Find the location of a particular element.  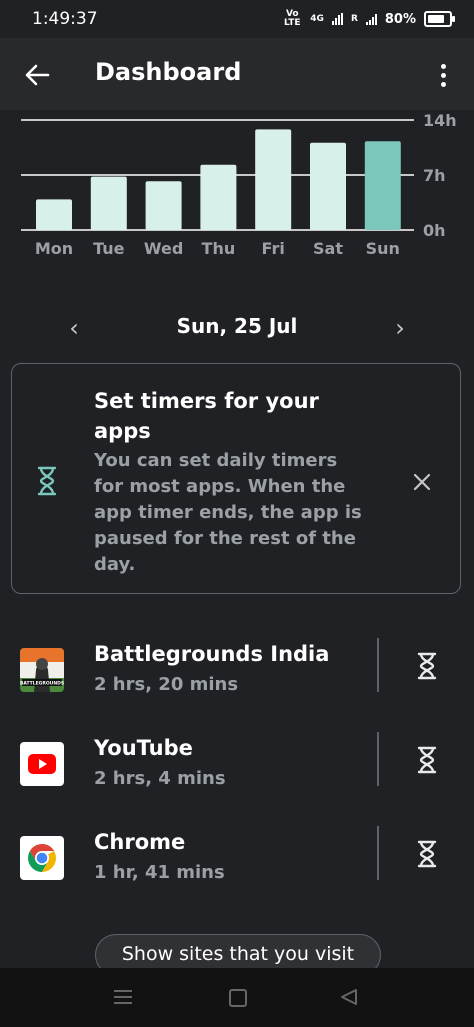

app-usage-time: 2 hrs, 20 mins is located at coordinates (166, 684).